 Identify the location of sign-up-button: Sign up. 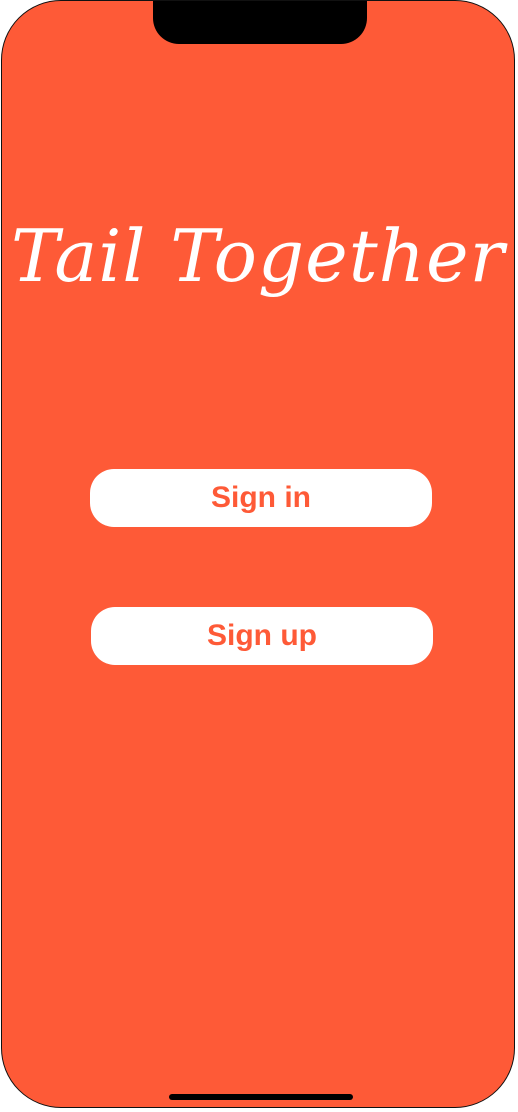
(262, 636).